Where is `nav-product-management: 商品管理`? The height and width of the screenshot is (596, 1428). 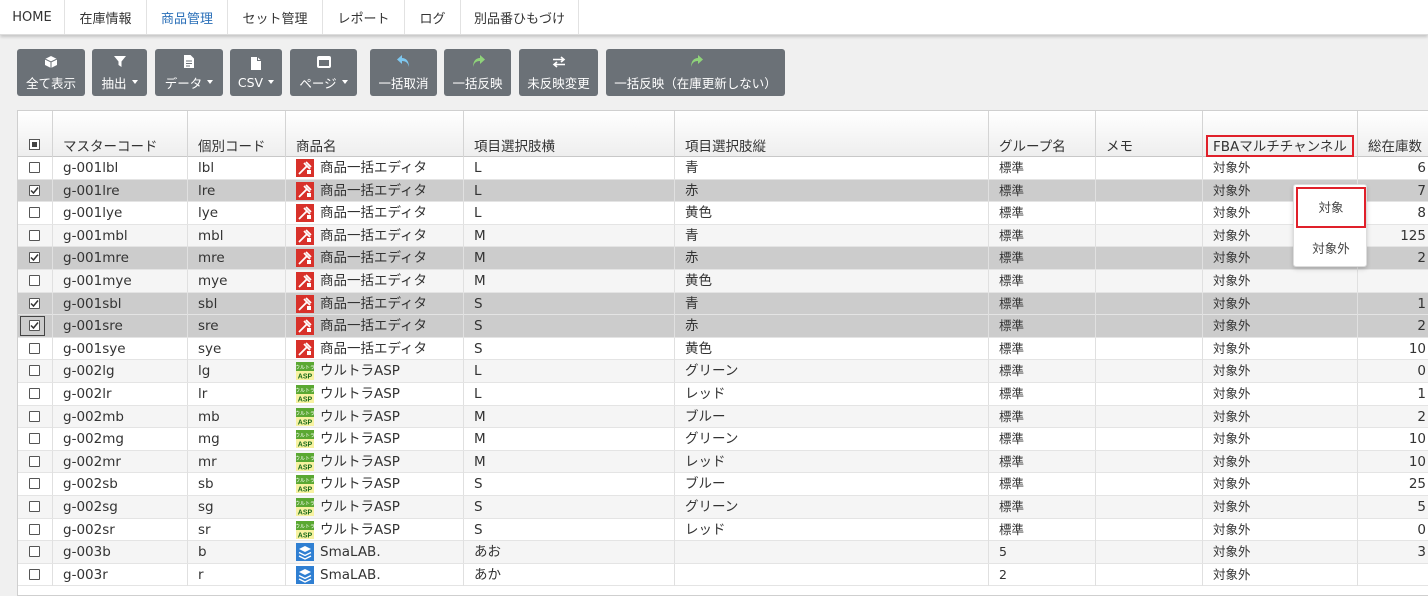
nav-product-management: 商品管理 is located at coordinates (187, 17).